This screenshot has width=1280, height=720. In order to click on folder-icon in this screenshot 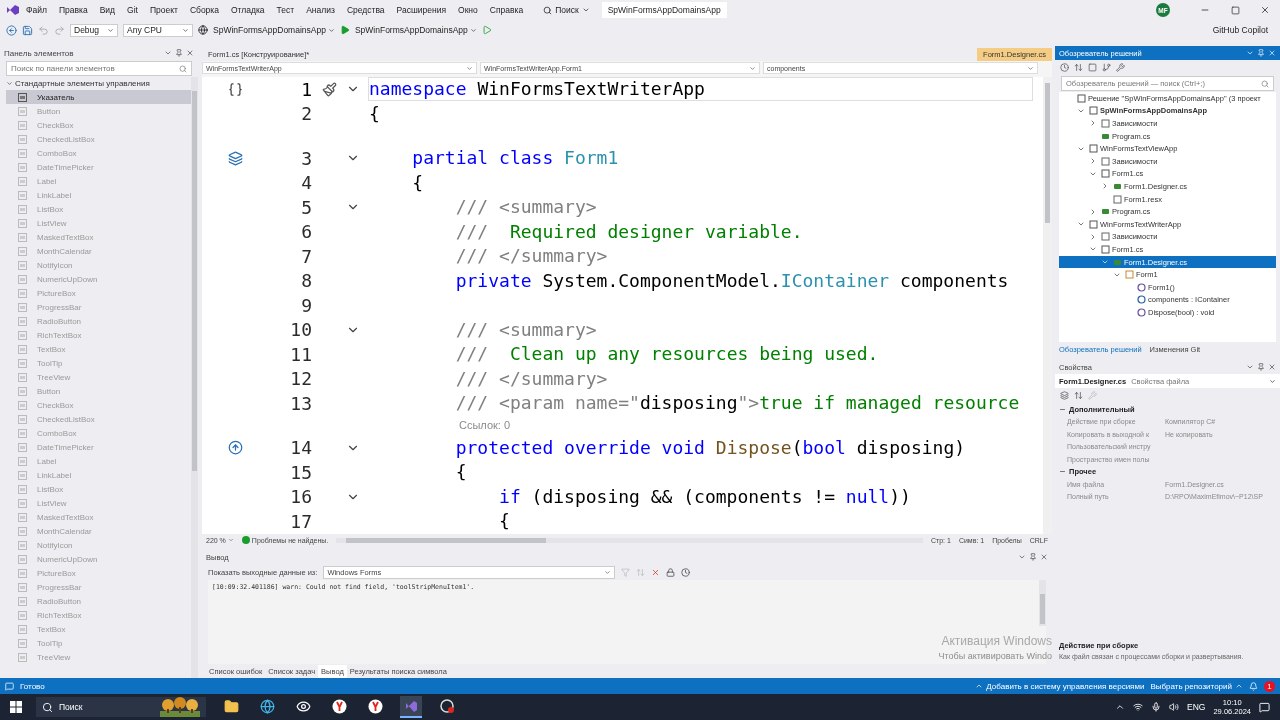, I will do `click(231, 706)`.